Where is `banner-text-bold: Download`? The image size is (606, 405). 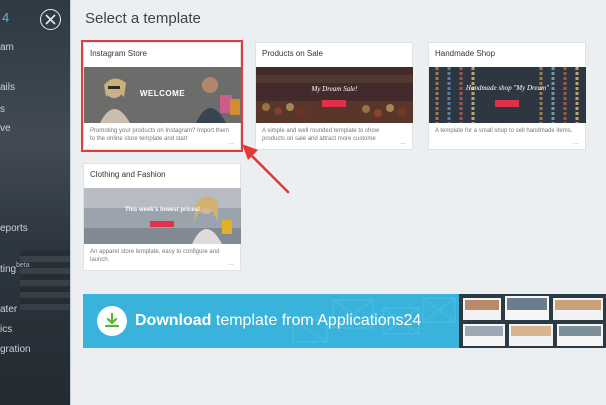
banner-text-bold: Download is located at coordinates (173, 320).